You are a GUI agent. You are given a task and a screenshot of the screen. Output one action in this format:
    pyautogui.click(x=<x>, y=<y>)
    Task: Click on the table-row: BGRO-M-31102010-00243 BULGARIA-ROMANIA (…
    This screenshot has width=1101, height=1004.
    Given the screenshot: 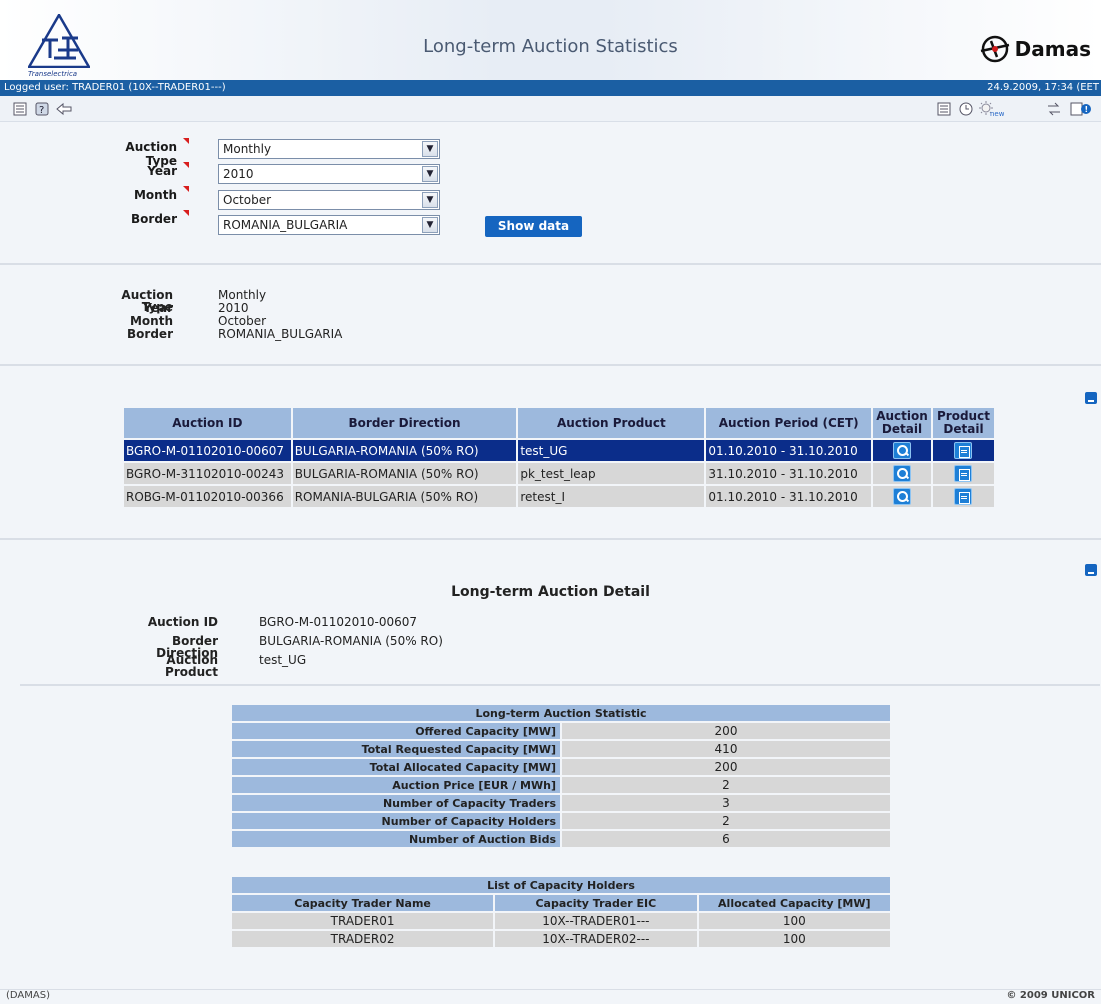 What is the action you would take?
    pyautogui.click(x=559, y=473)
    